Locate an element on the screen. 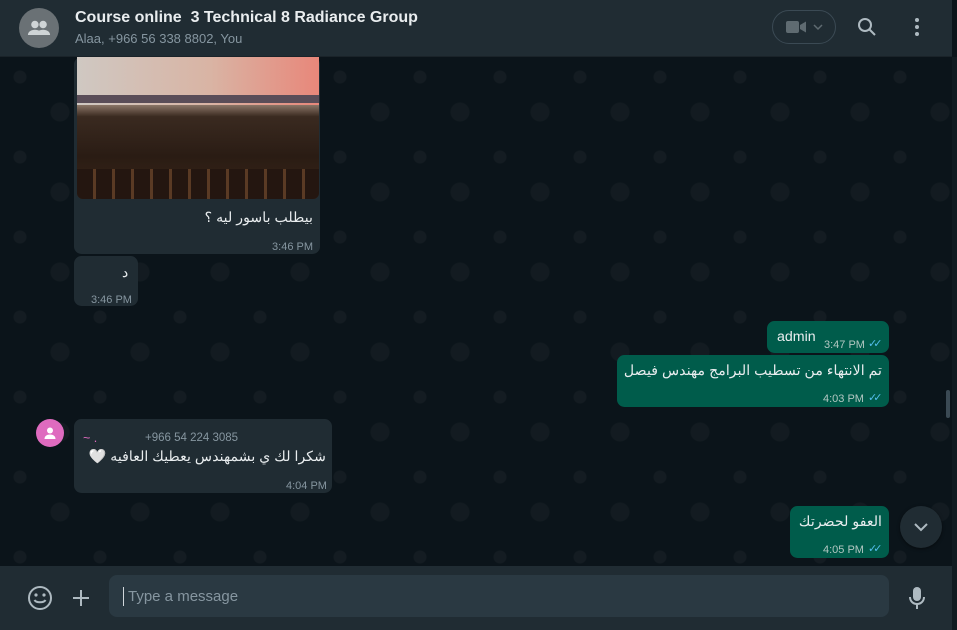 Image resolution: width=957 pixels, height=630 pixels. menu-button is located at coordinates (917, 27).